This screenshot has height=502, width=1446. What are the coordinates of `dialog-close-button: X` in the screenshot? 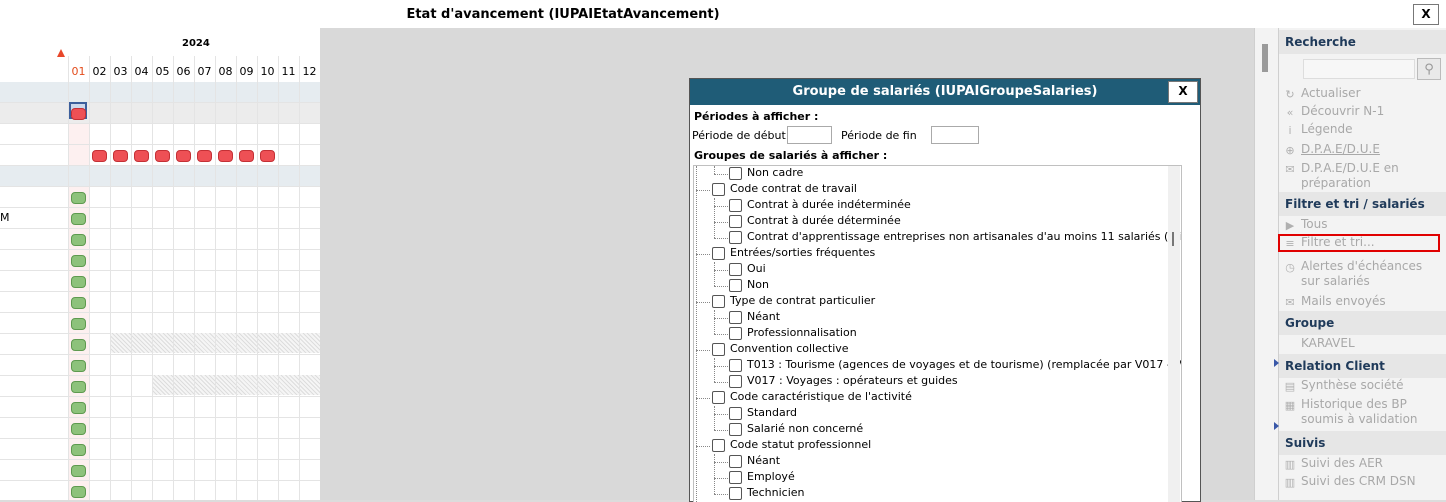 It's located at (1183, 92).